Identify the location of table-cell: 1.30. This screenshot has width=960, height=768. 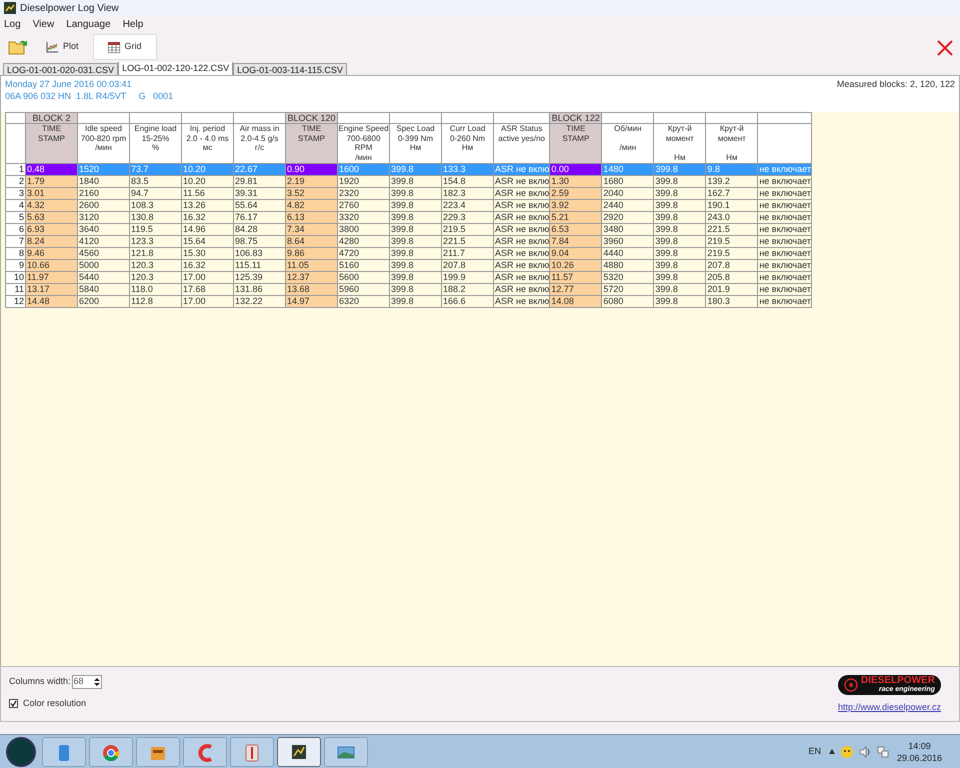
(576, 182).